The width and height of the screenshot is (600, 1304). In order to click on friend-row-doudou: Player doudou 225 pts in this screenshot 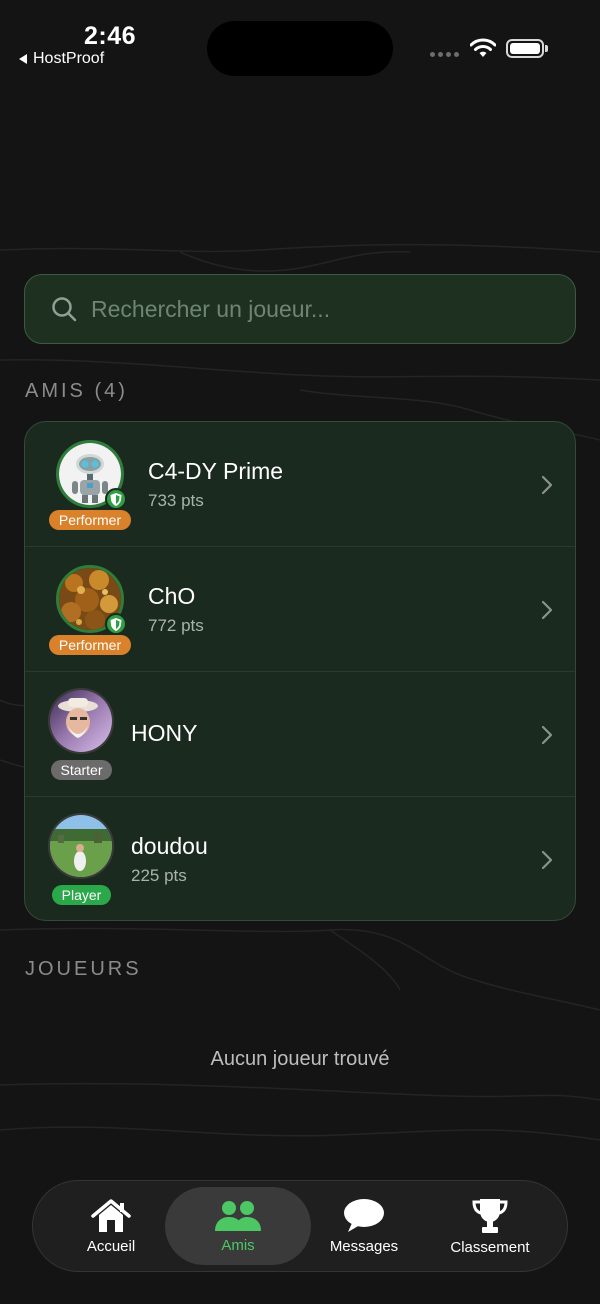, I will do `click(300, 858)`.